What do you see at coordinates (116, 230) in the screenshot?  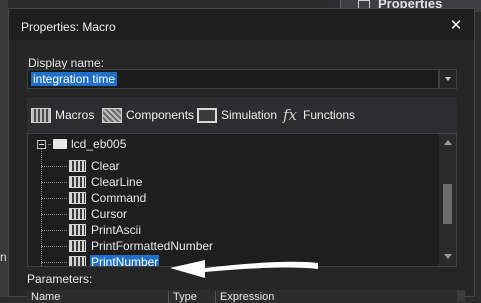 I see `tree-item-label: PrintAscii` at bounding box center [116, 230].